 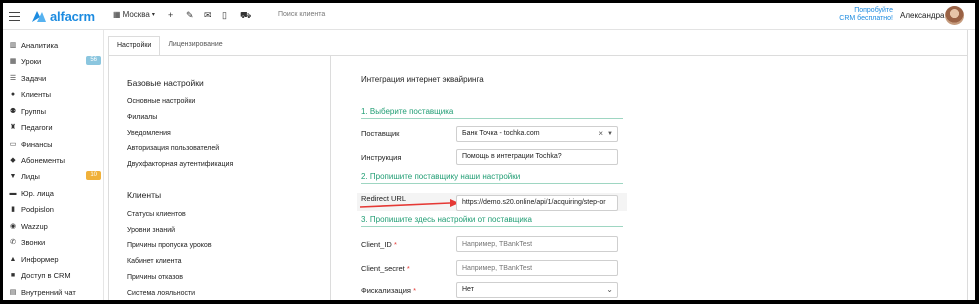 What do you see at coordinates (149, 133) in the screenshot?
I see `settings-link-notifications: Уведомления` at bounding box center [149, 133].